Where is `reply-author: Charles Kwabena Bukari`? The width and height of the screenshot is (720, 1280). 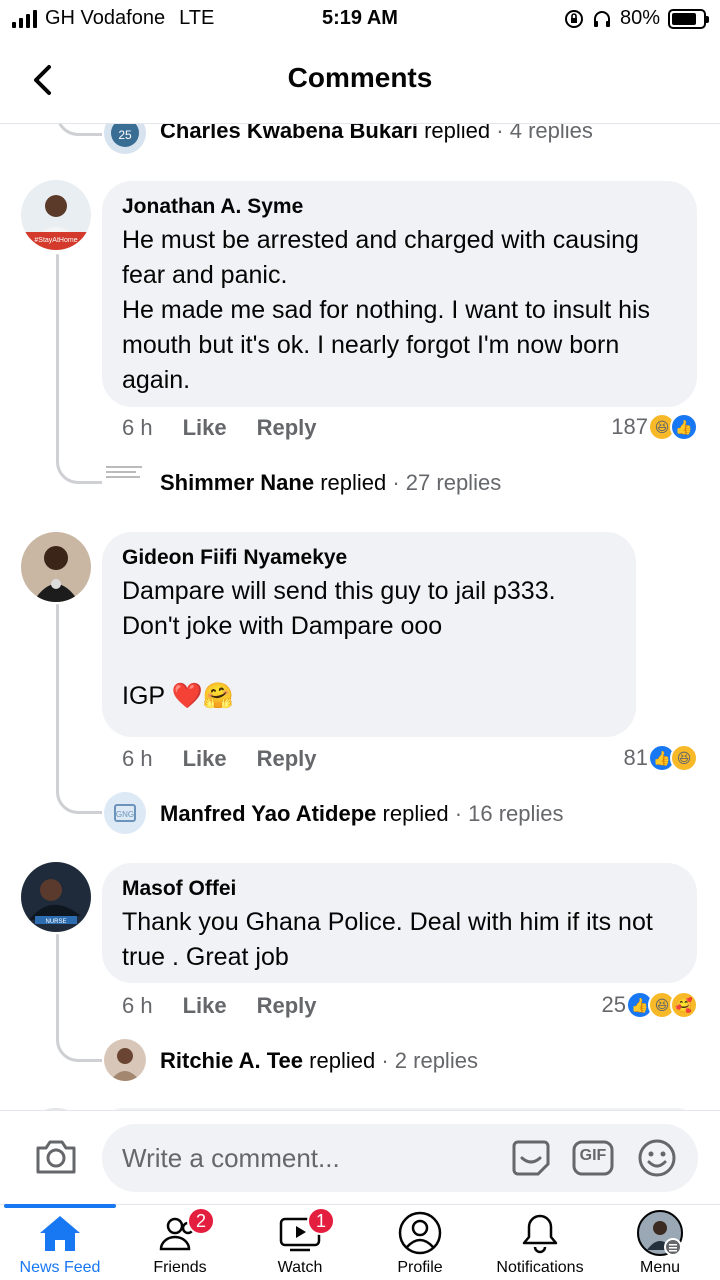 reply-author: Charles Kwabena Bukari is located at coordinates (289, 133).